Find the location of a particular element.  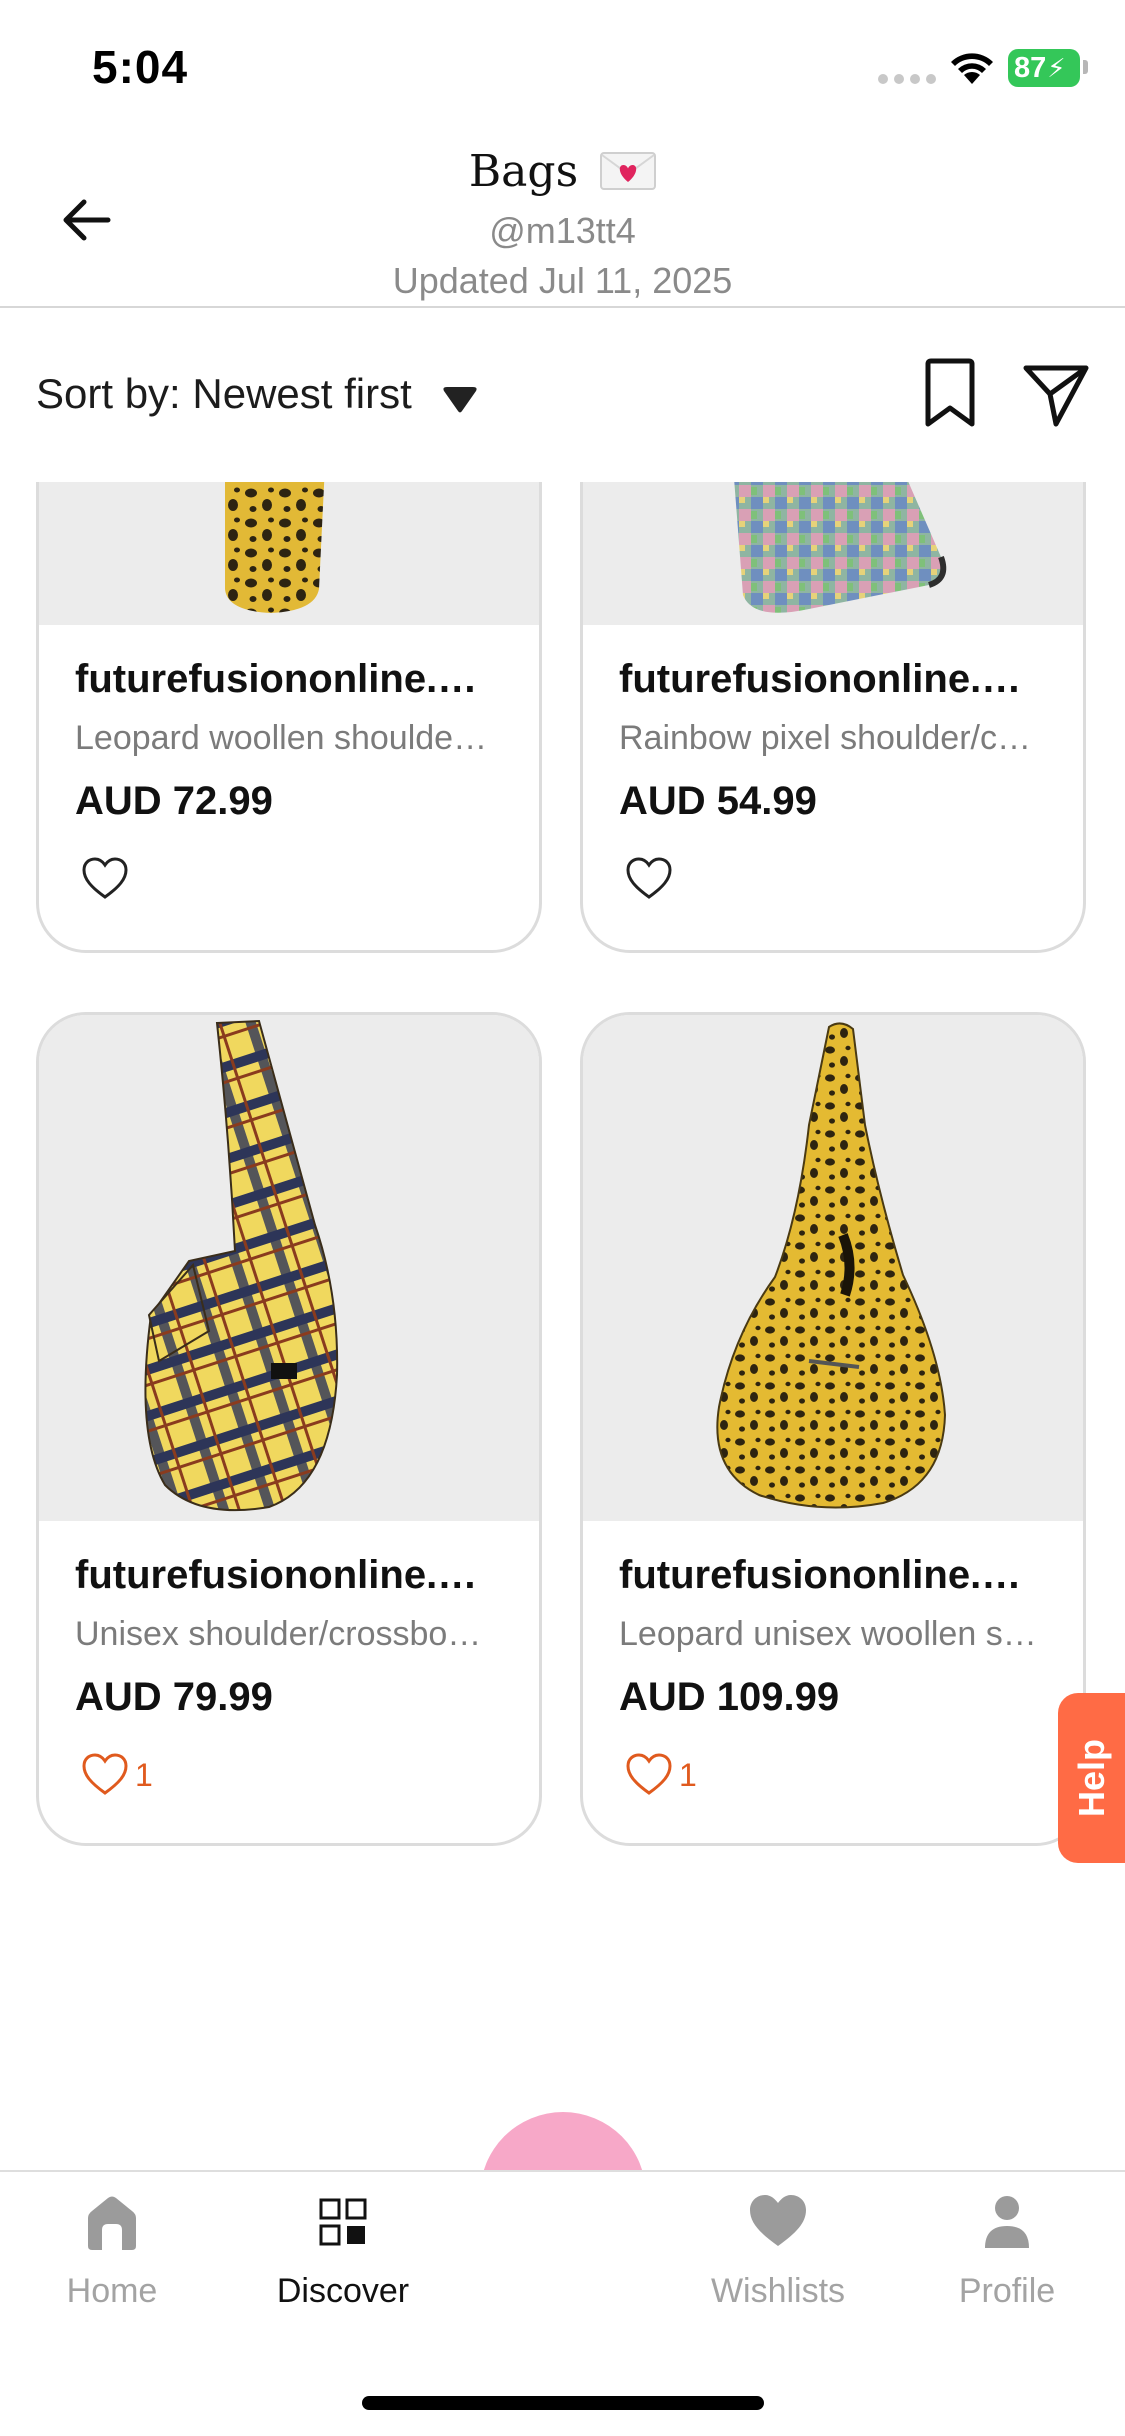

heart-filled-icon is located at coordinates (778, 2220).